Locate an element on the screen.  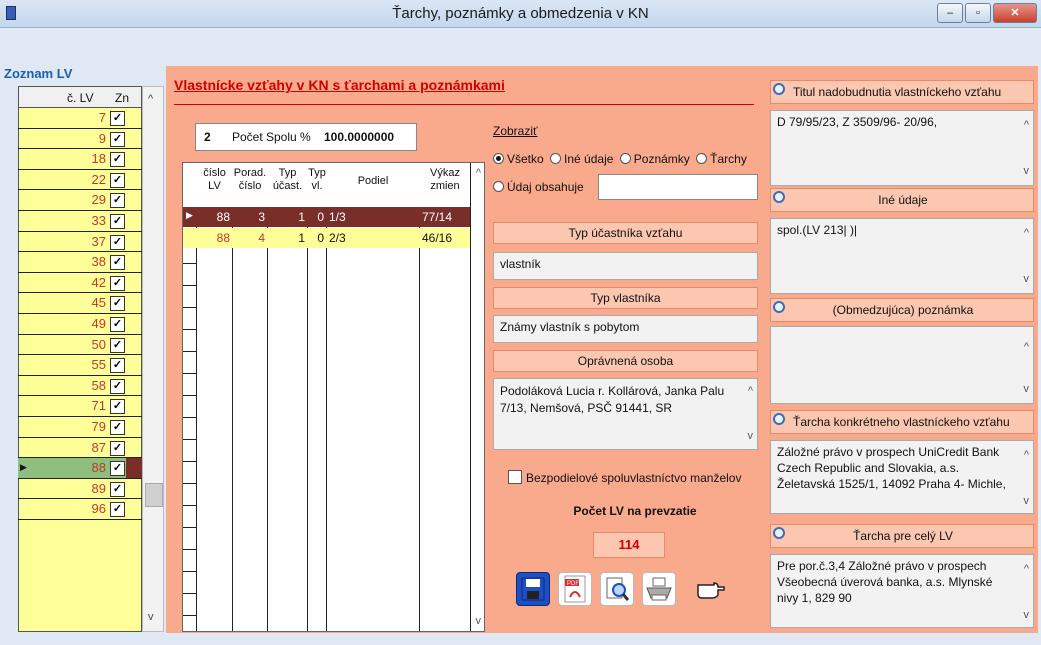
checkbox-box is located at coordinates (515, 477).